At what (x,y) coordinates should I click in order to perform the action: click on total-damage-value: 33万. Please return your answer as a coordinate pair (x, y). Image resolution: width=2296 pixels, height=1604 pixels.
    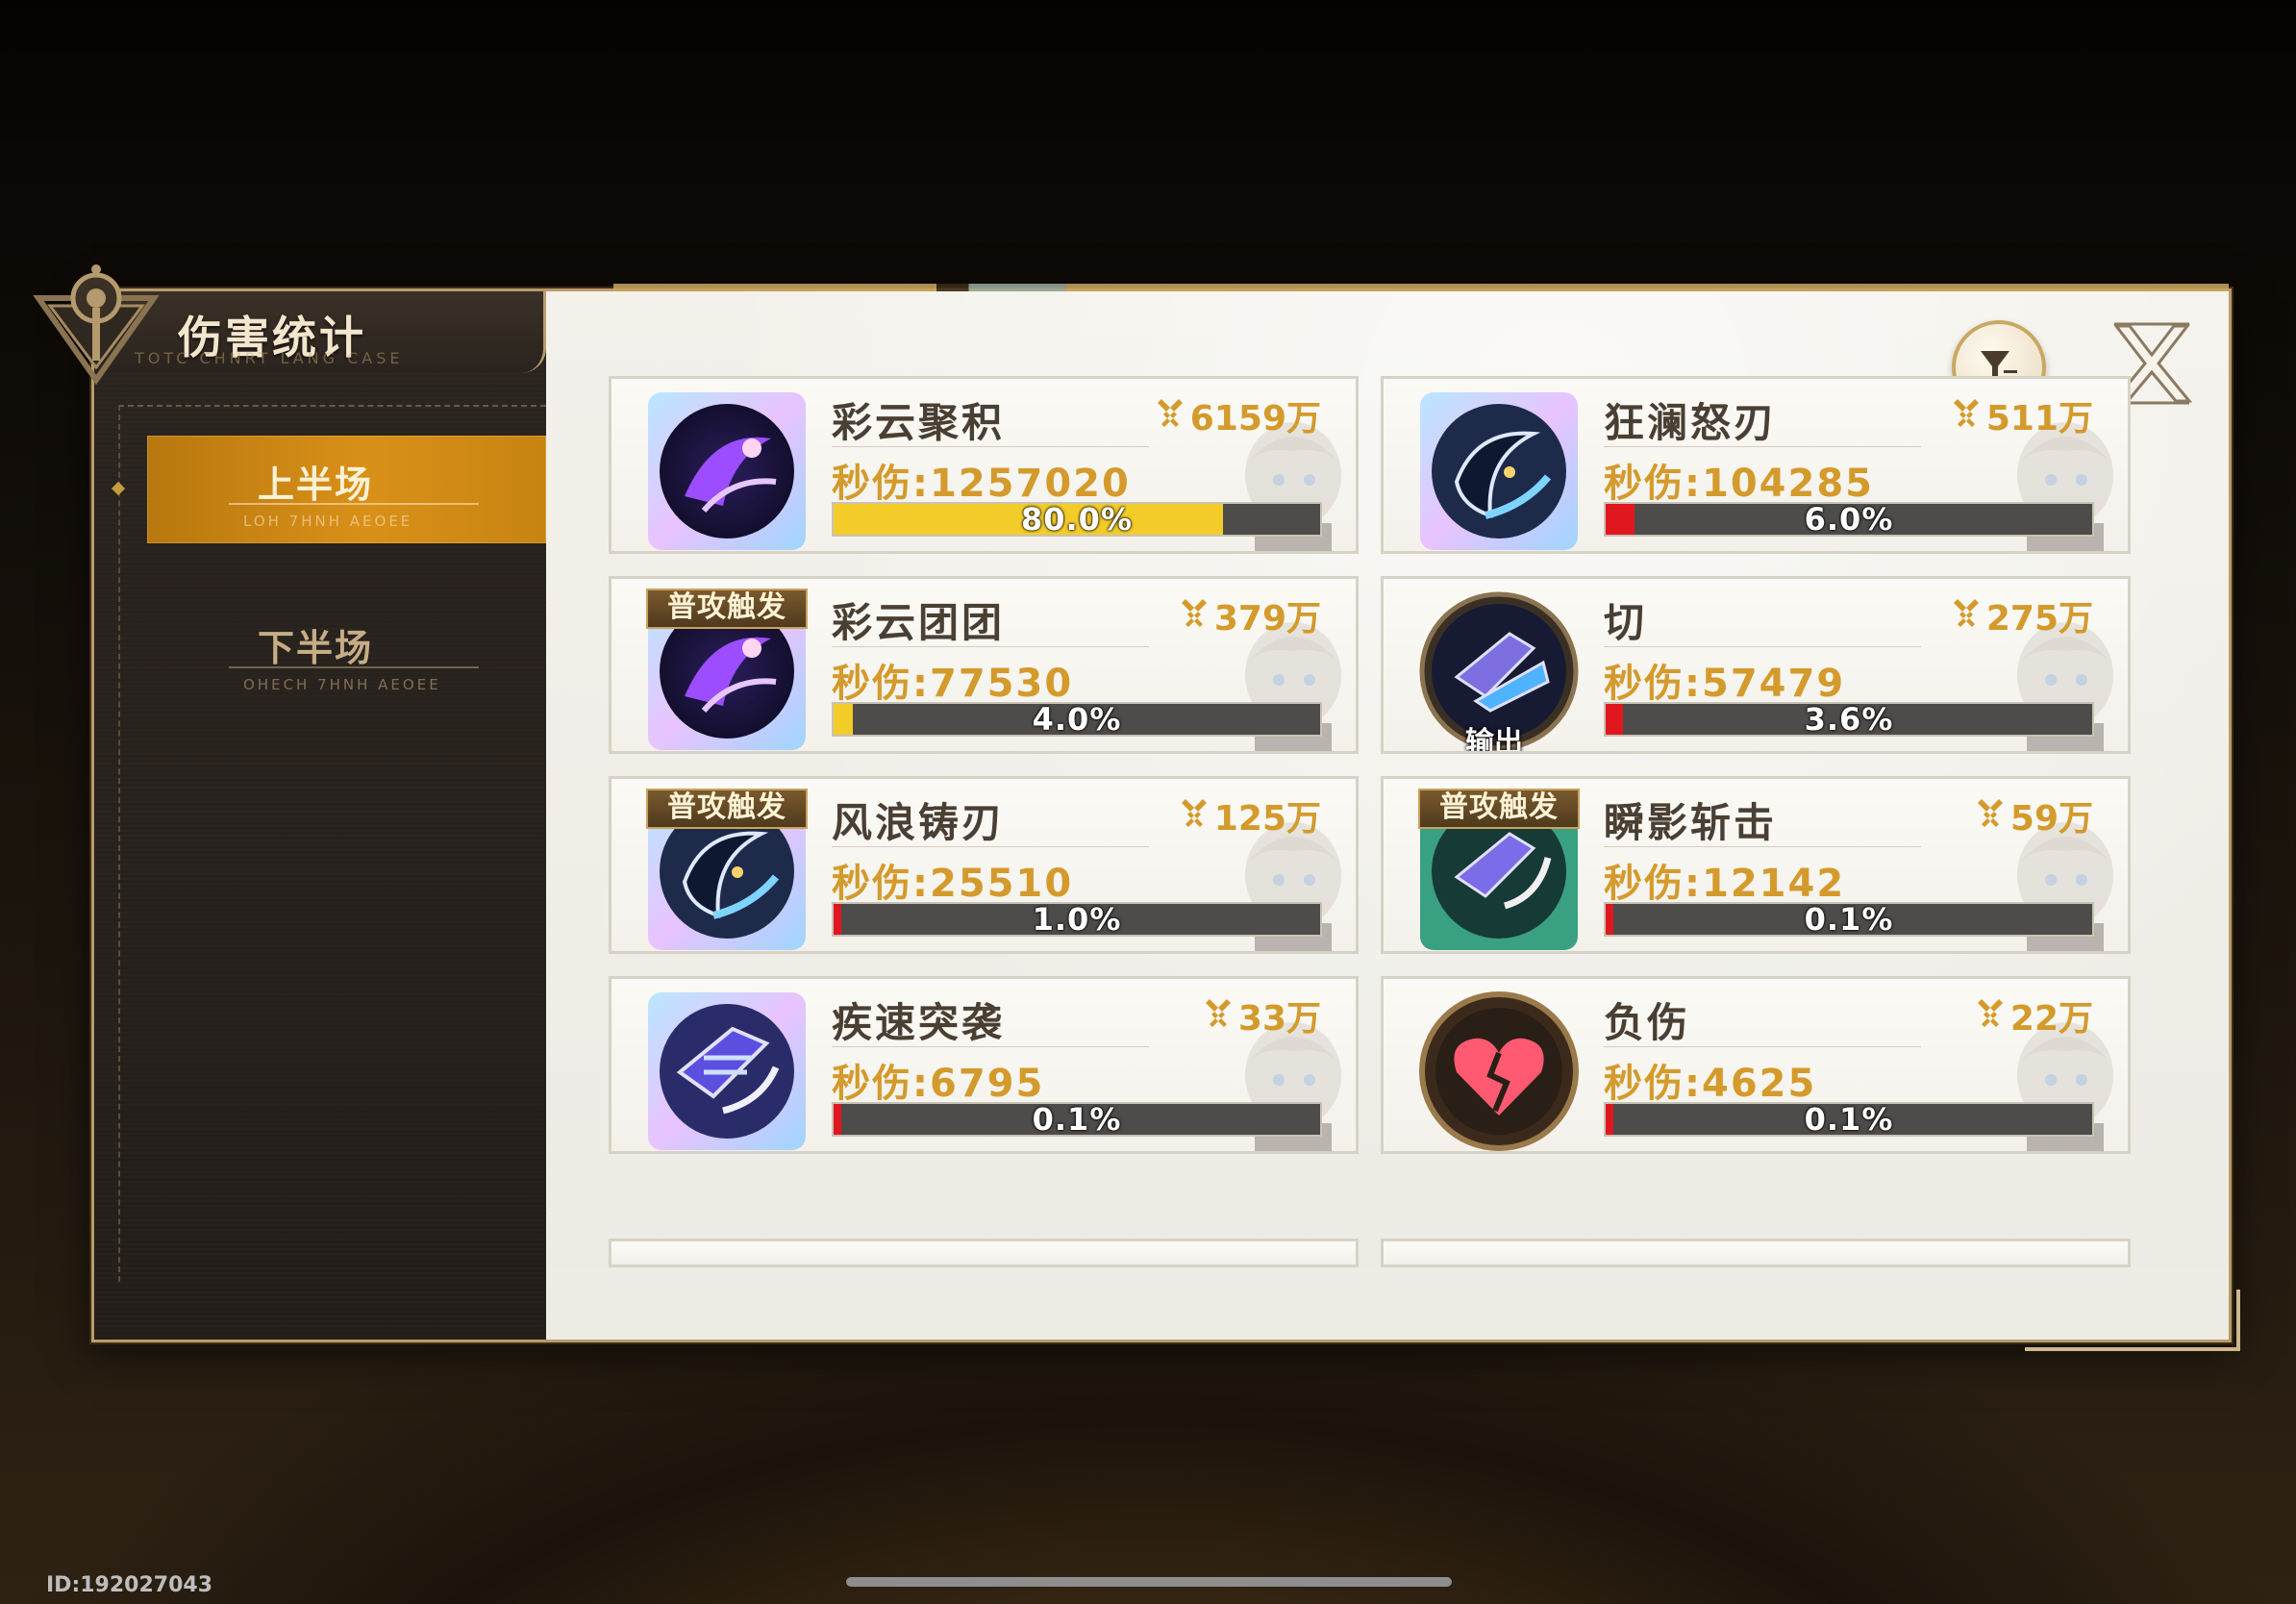
    Looking at the image, I should click on (1279, 1019).